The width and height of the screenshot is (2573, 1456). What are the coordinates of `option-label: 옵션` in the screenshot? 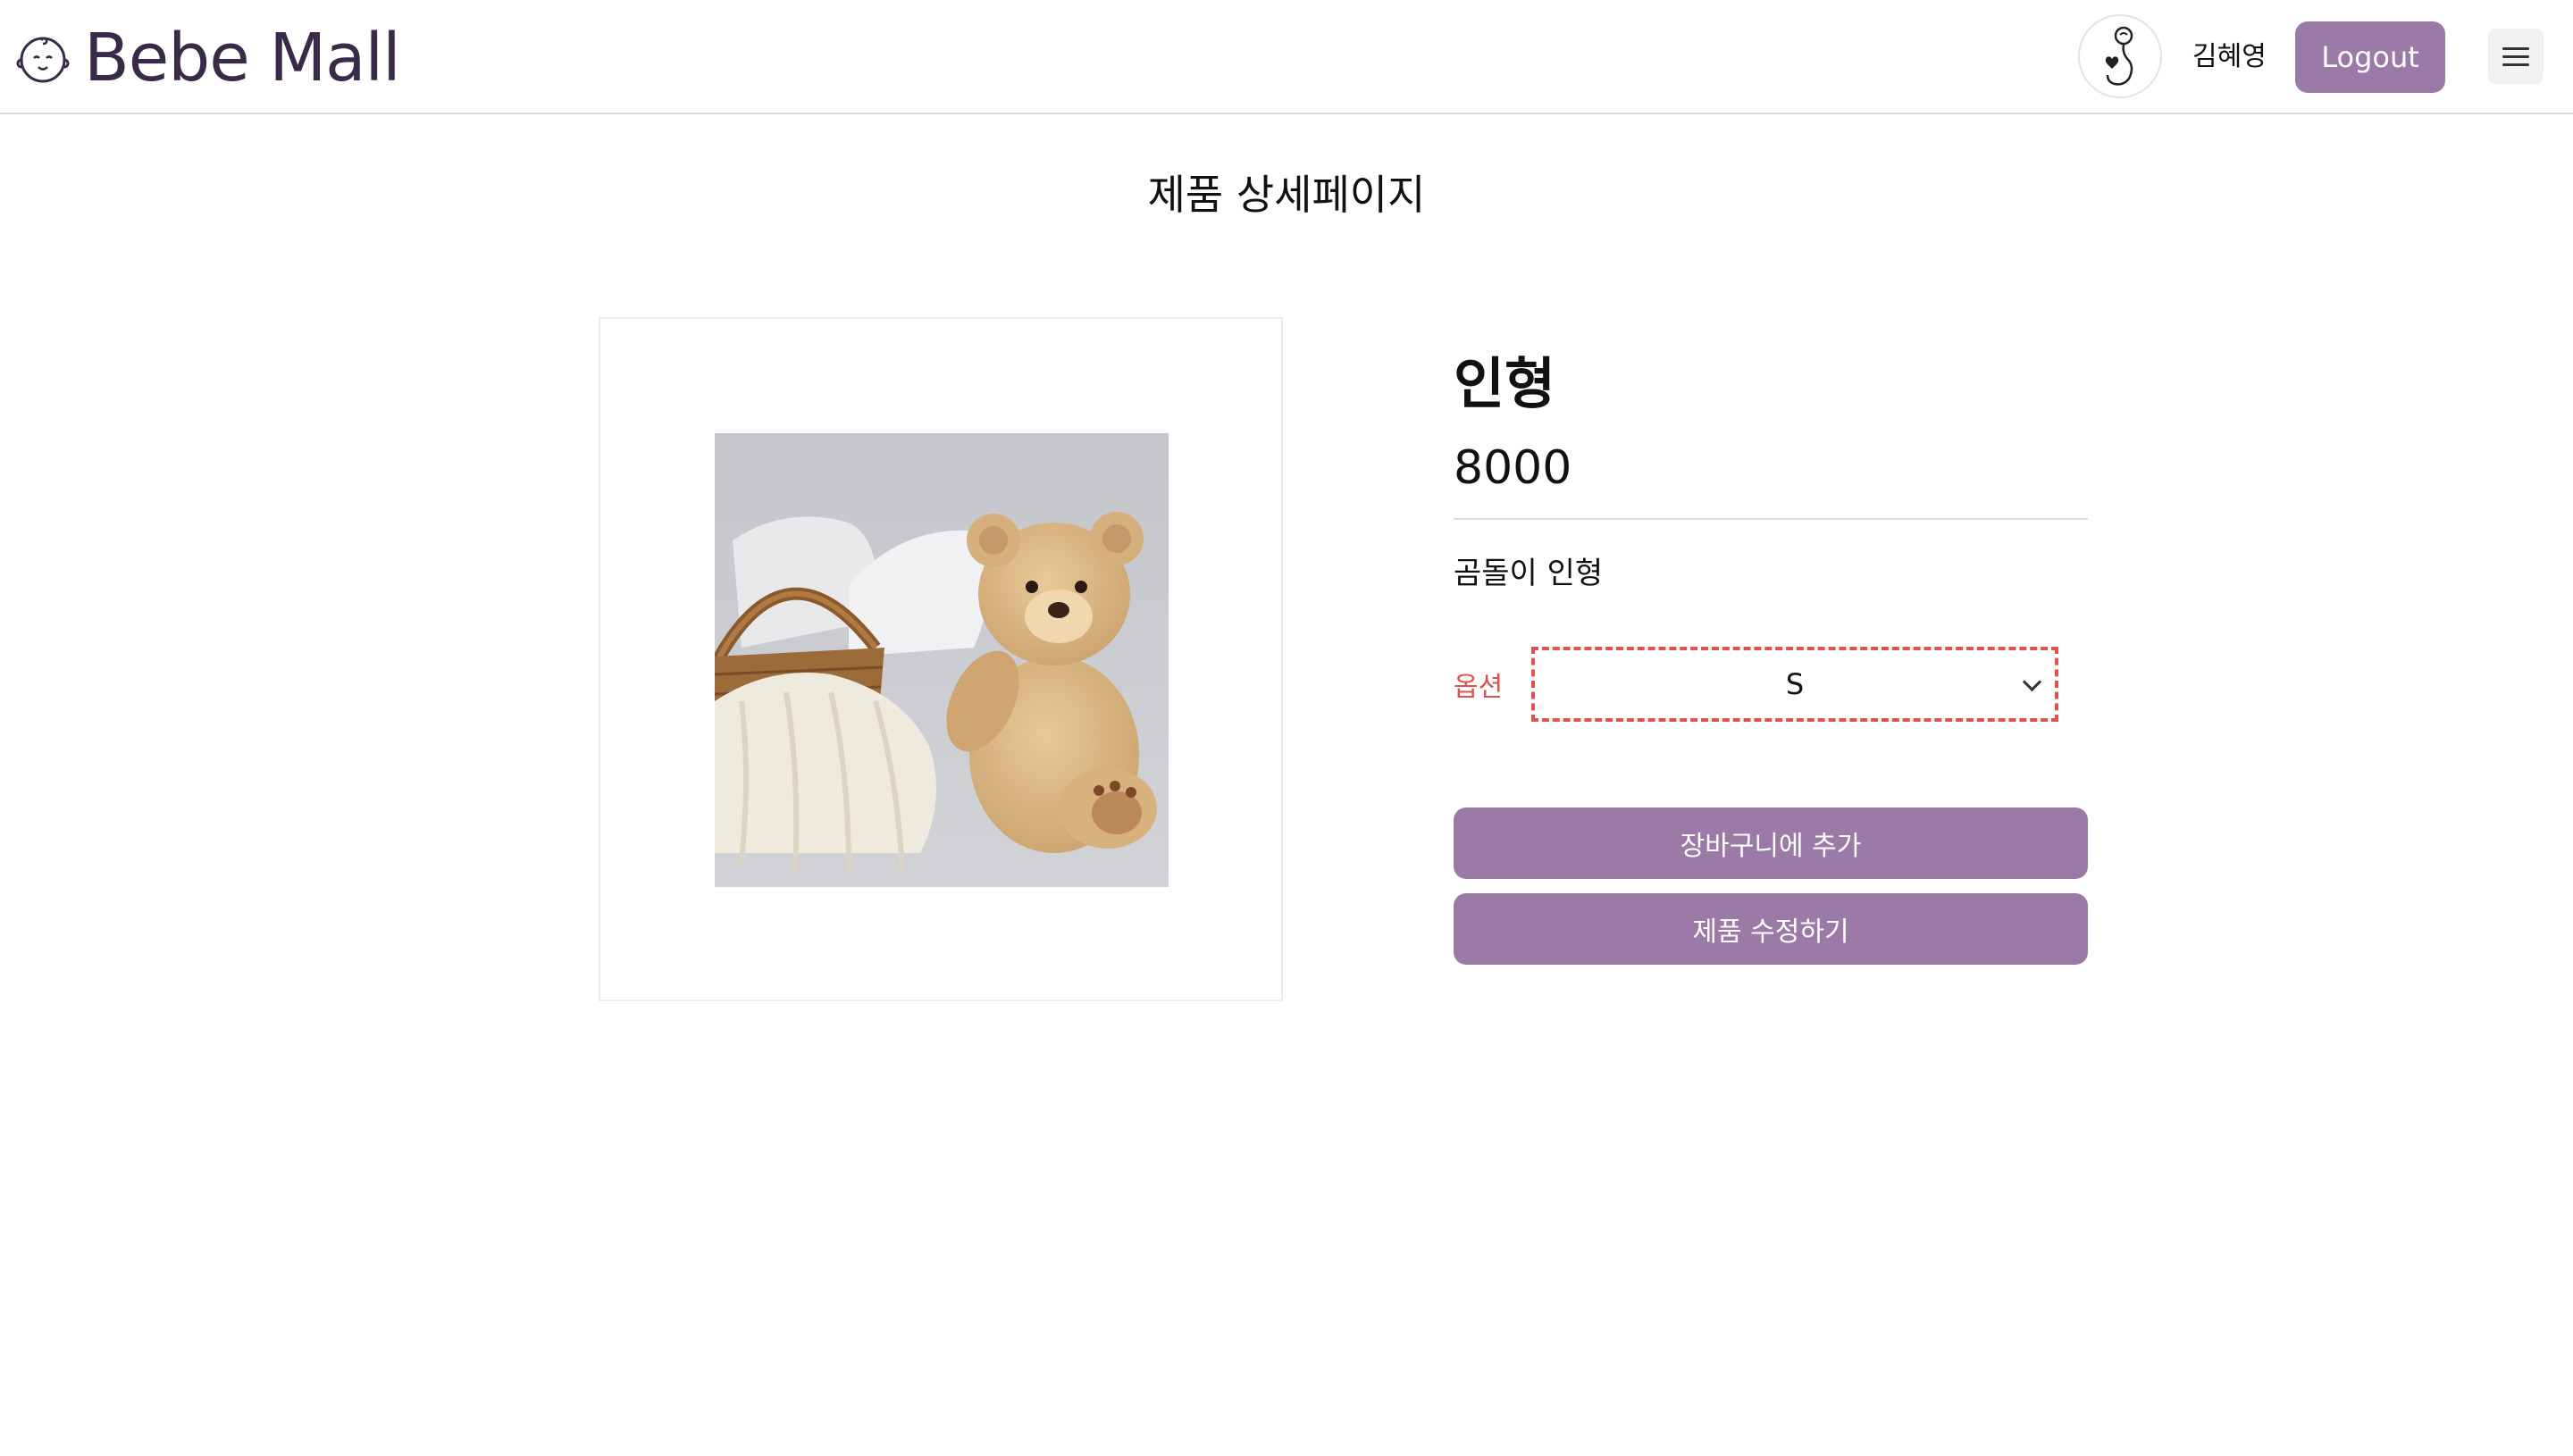 It's located at (1479, 687).